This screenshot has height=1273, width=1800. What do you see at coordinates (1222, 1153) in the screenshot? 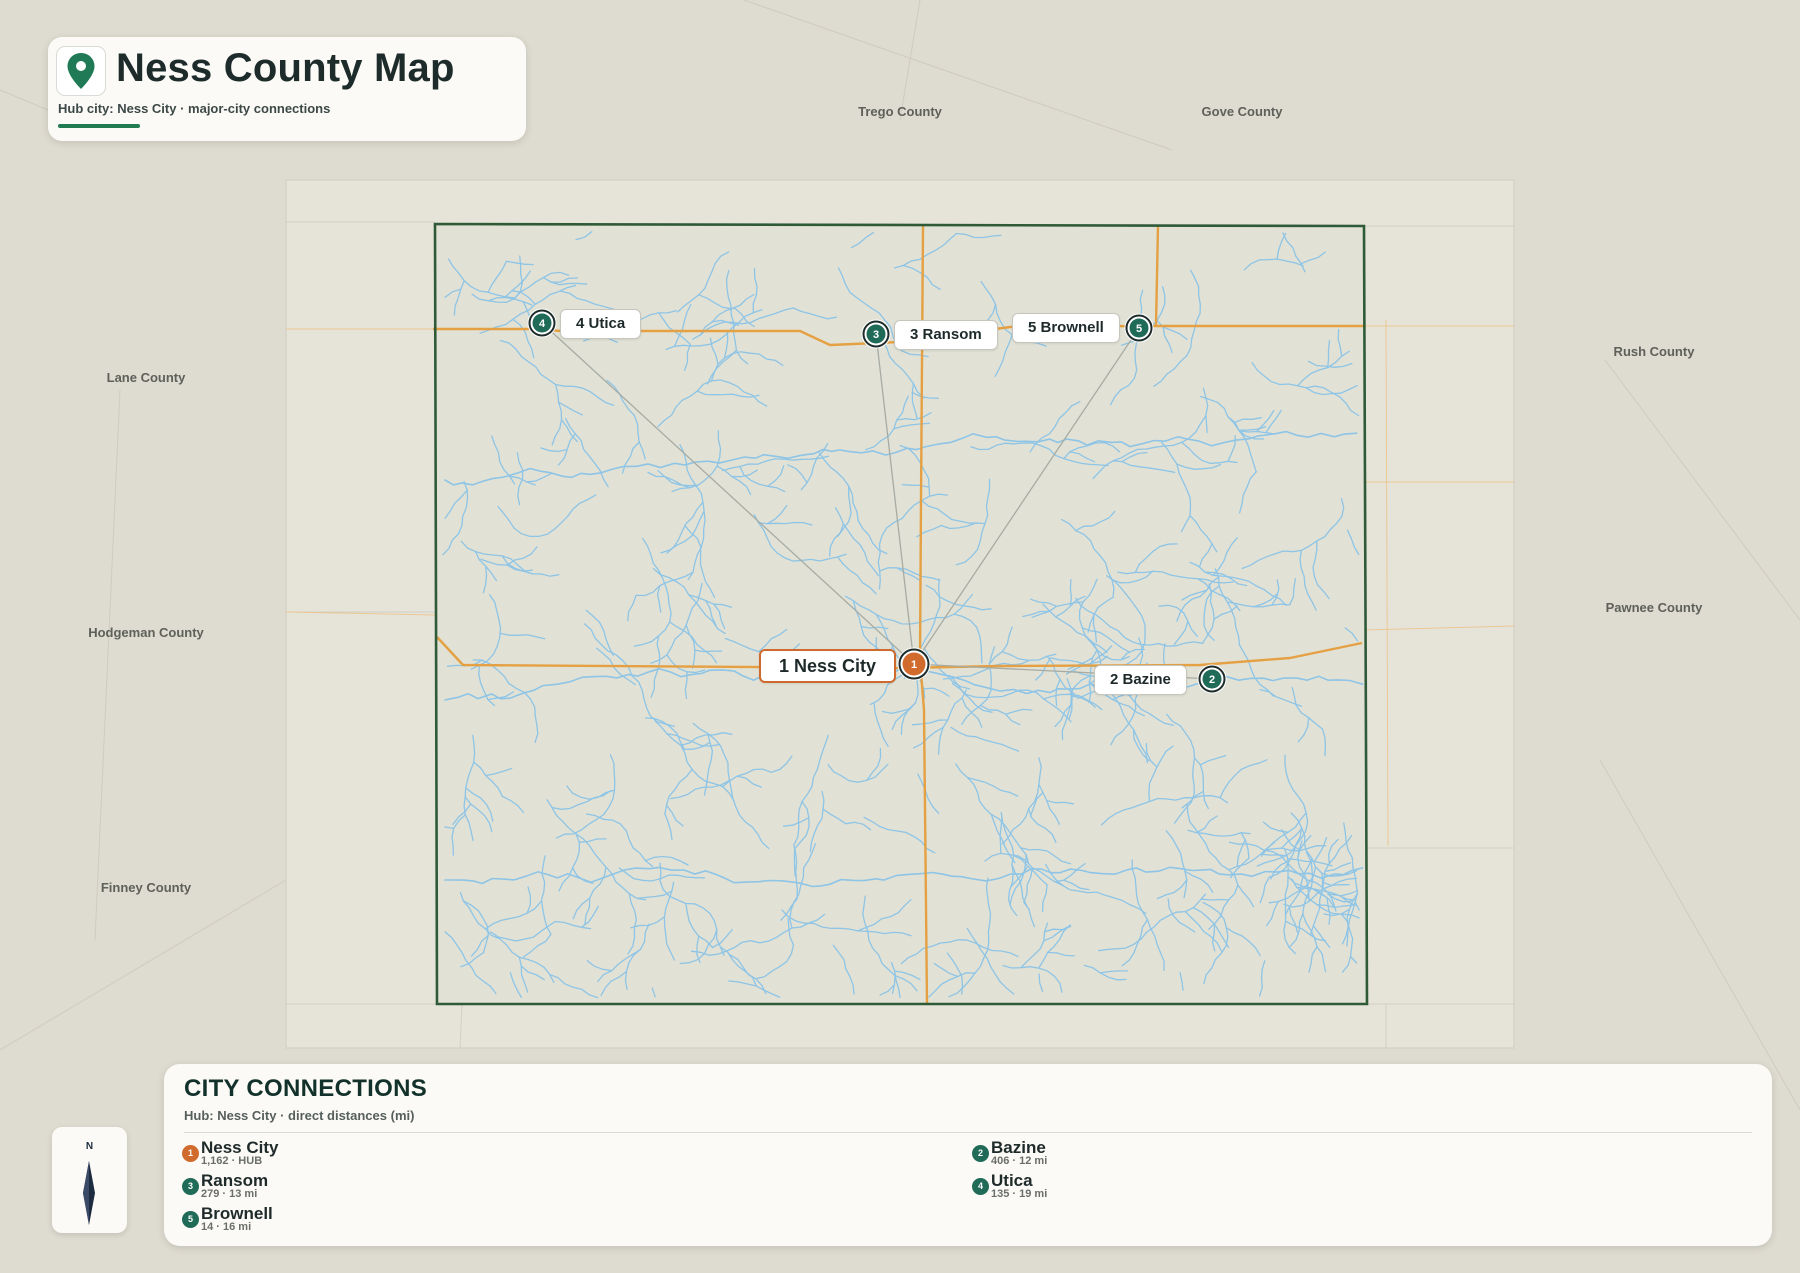
I see `legend-item-bazine: 2 Bazine 406 · 12 mi` at bounding box center [1222, 1153].